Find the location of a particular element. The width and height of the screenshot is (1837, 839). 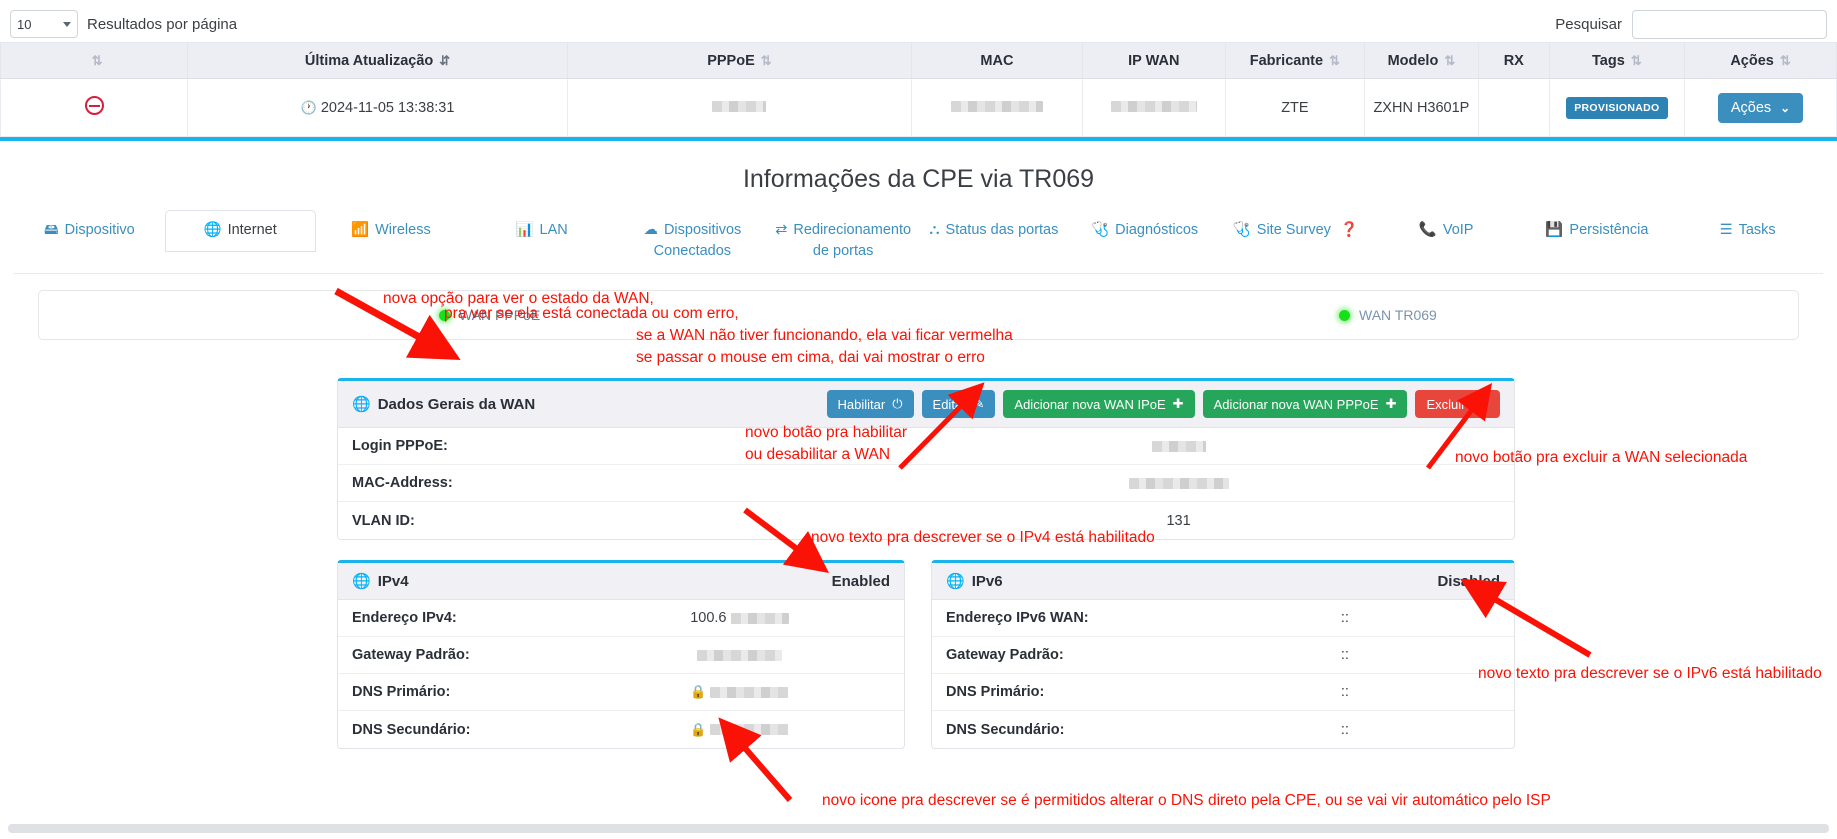

tasks-icon: ☰ is located at coordinates (1726, 230).